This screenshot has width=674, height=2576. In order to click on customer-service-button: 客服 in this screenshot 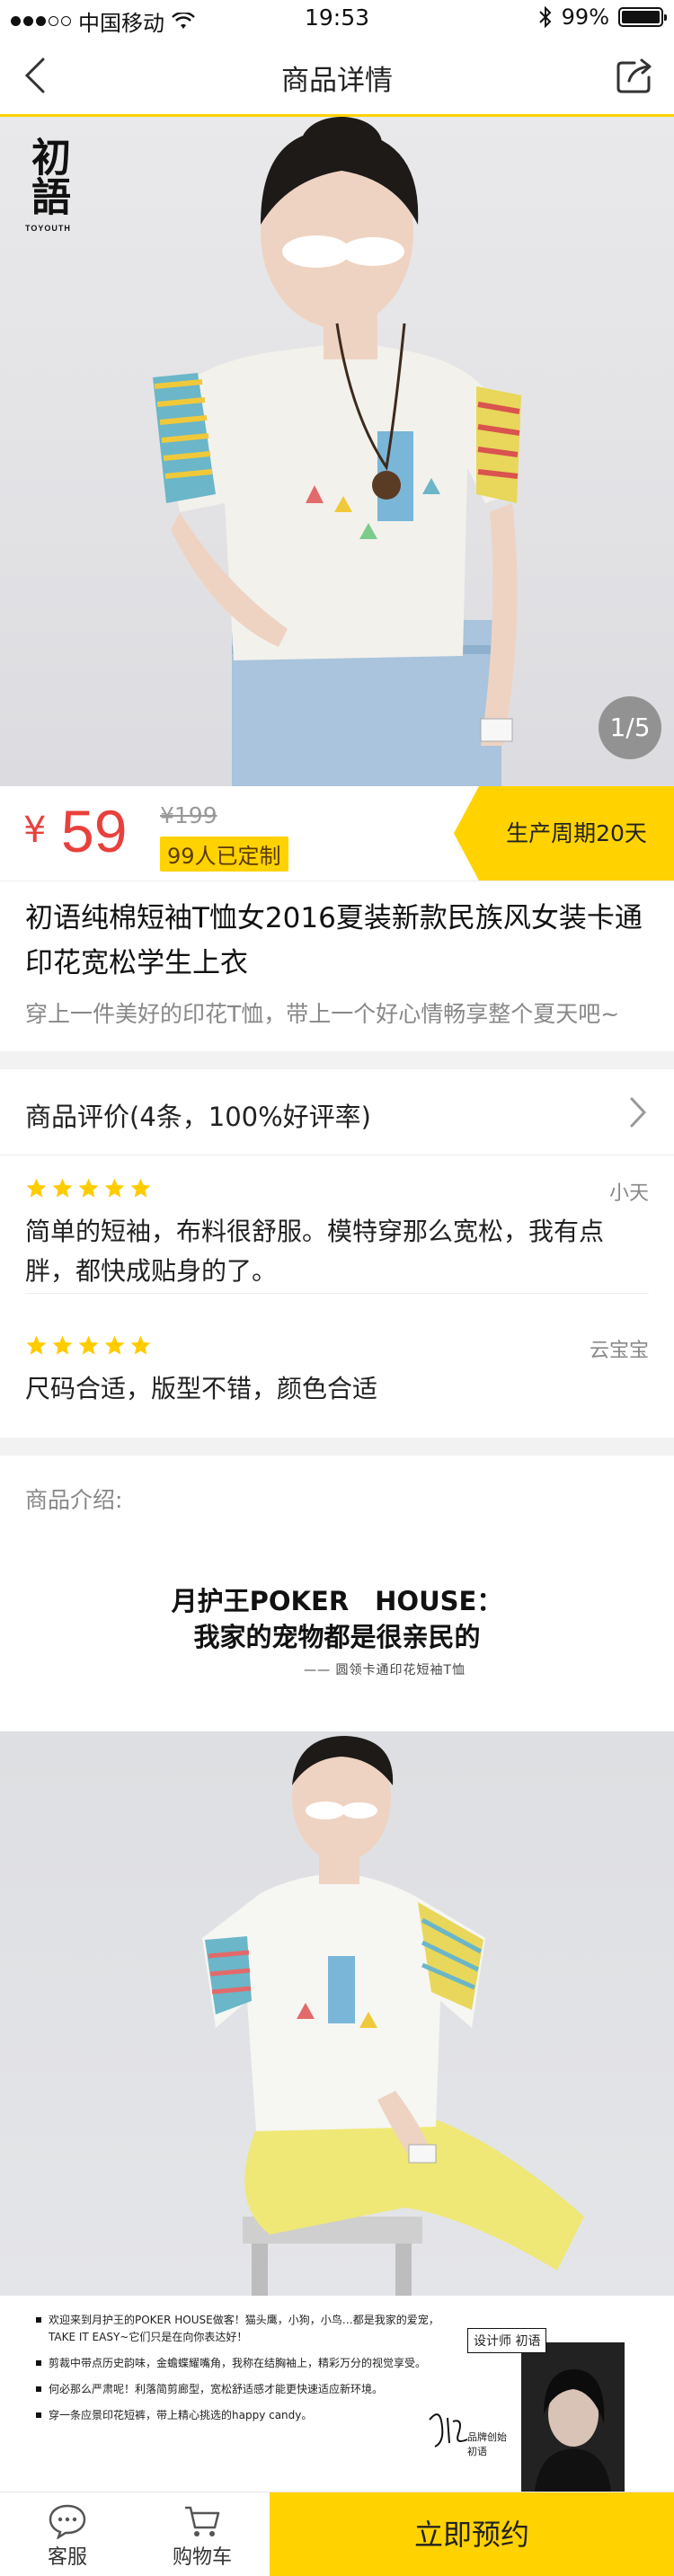, I will do `click(67, 2534)`.